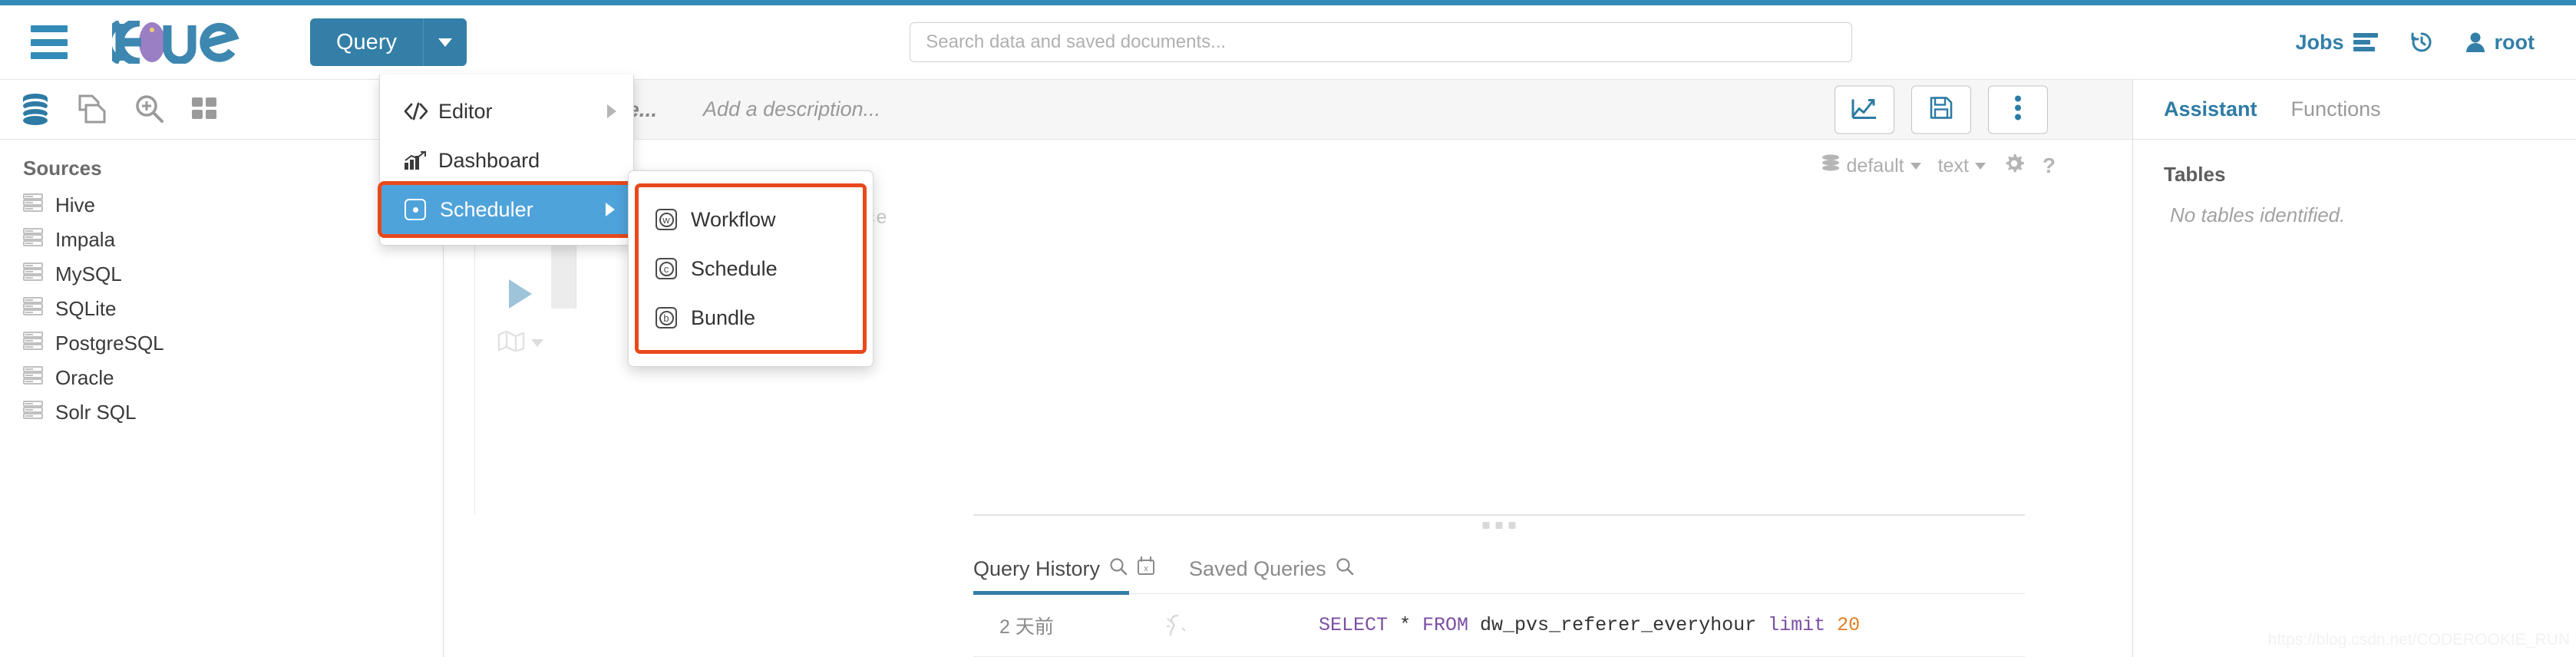 Image resolution: width=2576 pixels, height=657 pixels. I want to click on source-item-oracle: Oracle, so click(221, 378).